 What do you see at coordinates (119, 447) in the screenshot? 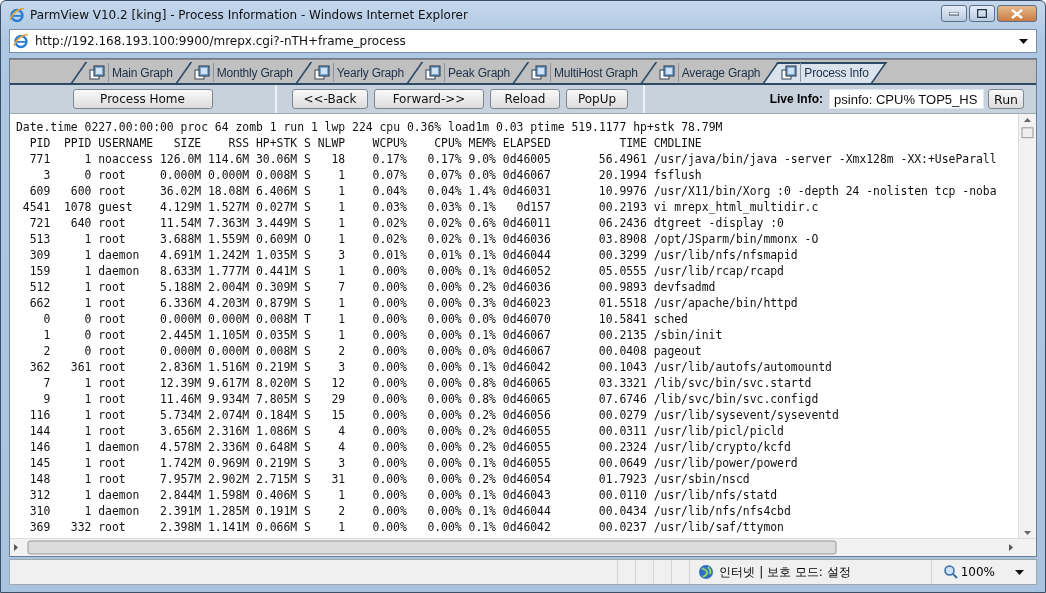
I see `table-cell-text: daemon` at bounding box center [119, 447].